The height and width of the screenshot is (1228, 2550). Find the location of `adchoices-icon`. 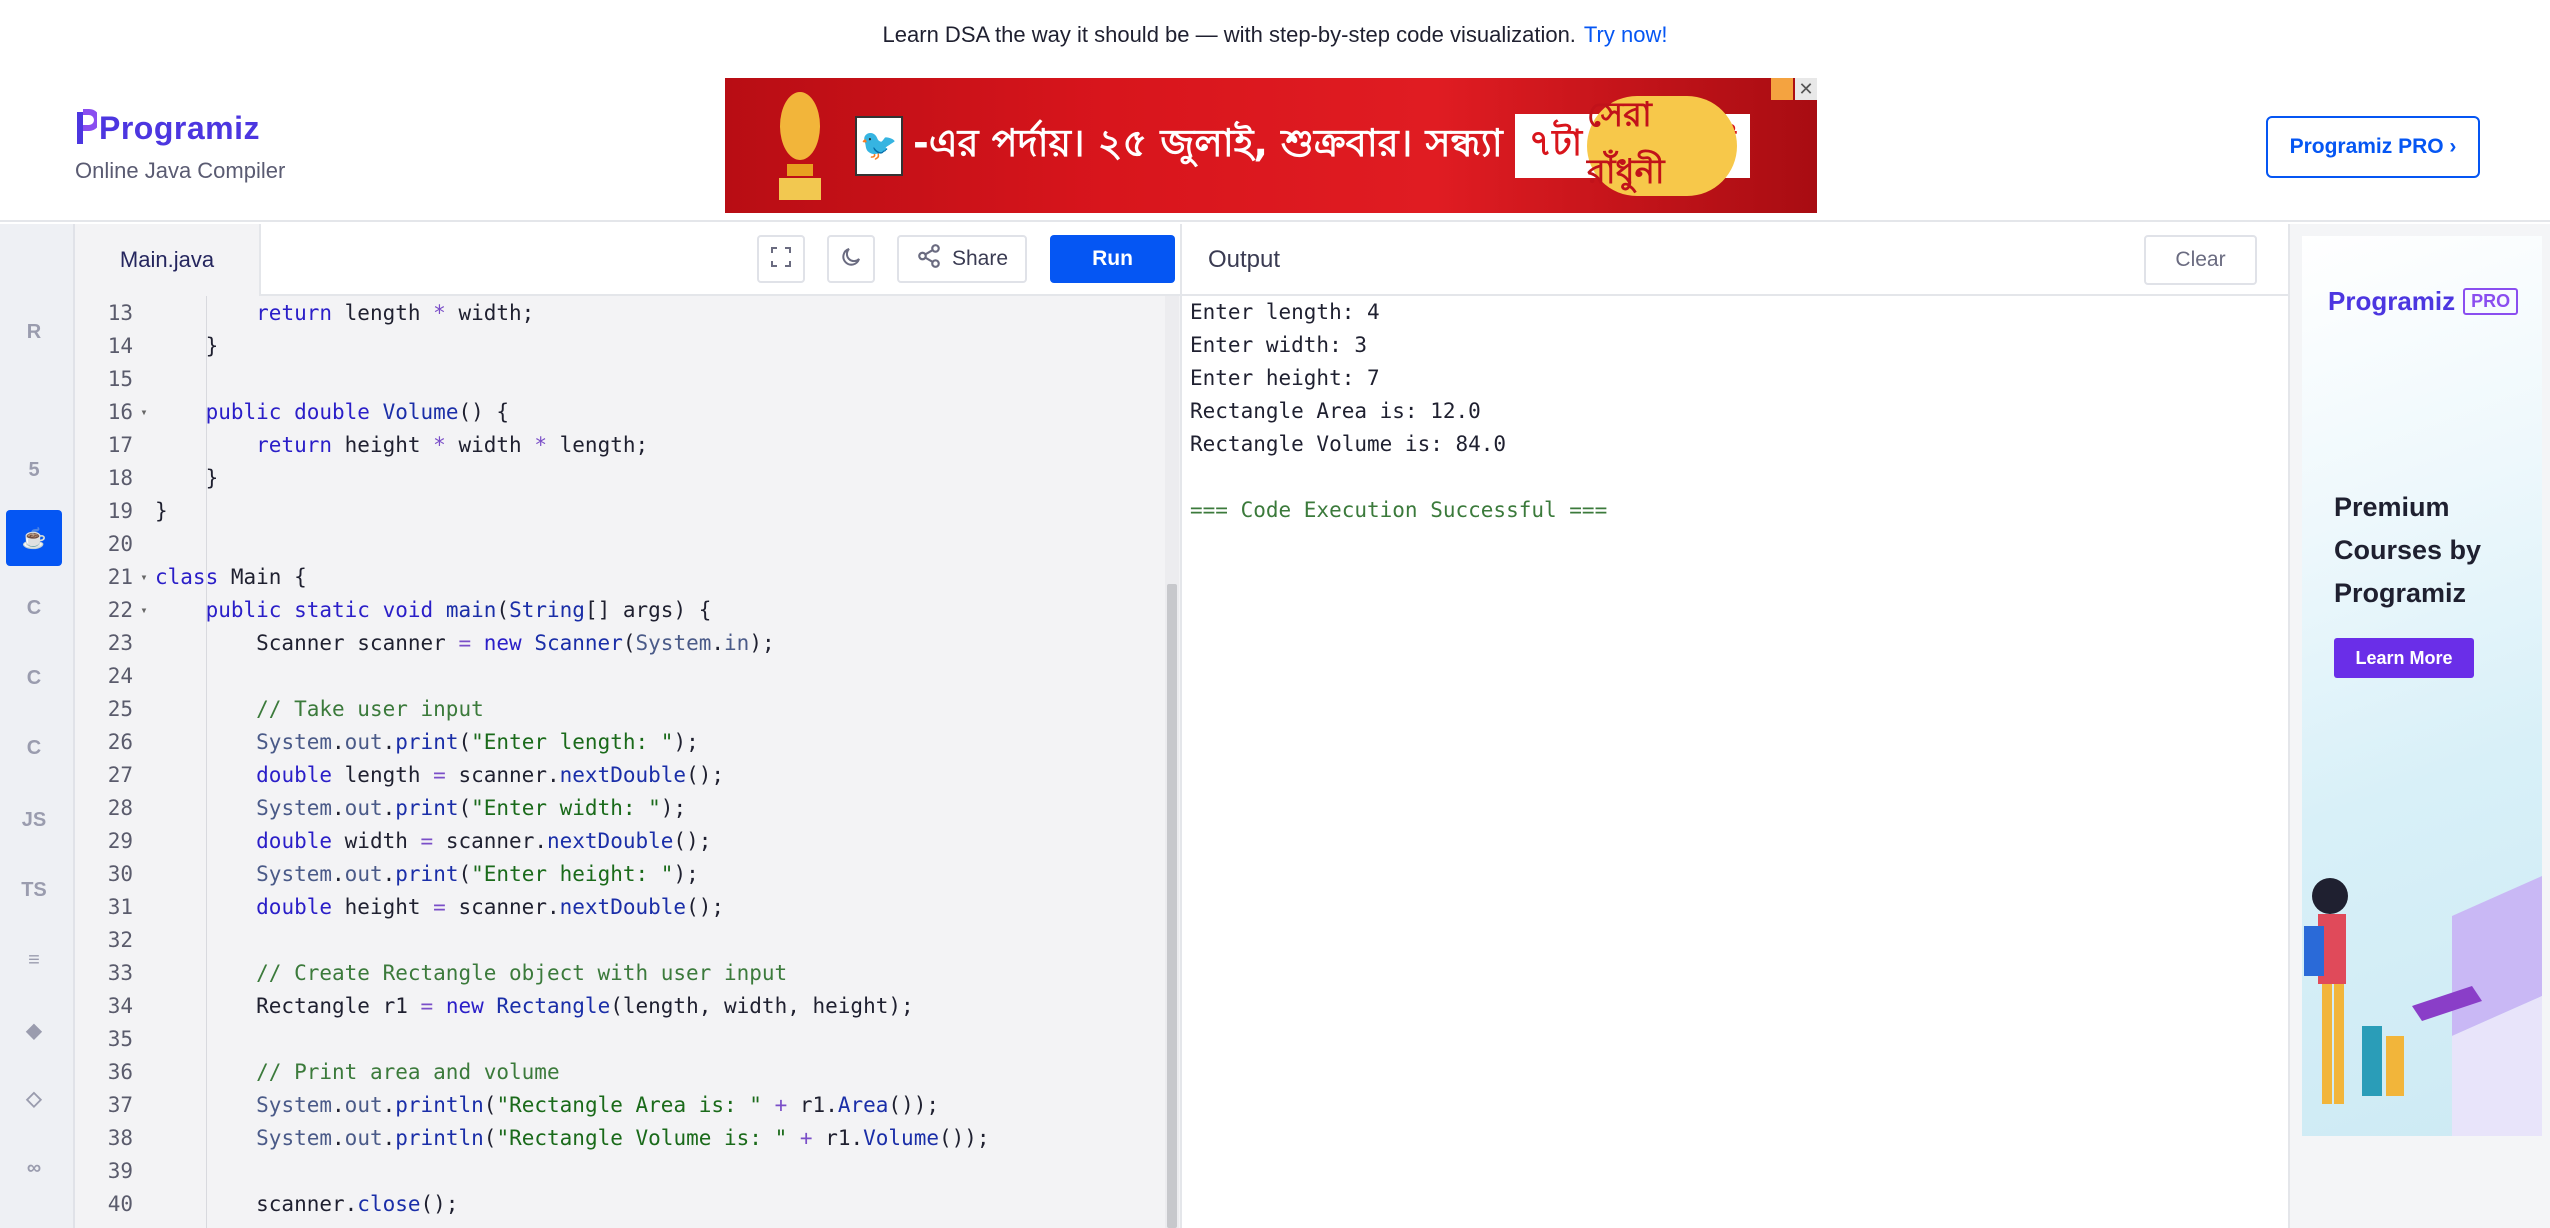

adchoices-icon is located at coordinates (1782, 89).